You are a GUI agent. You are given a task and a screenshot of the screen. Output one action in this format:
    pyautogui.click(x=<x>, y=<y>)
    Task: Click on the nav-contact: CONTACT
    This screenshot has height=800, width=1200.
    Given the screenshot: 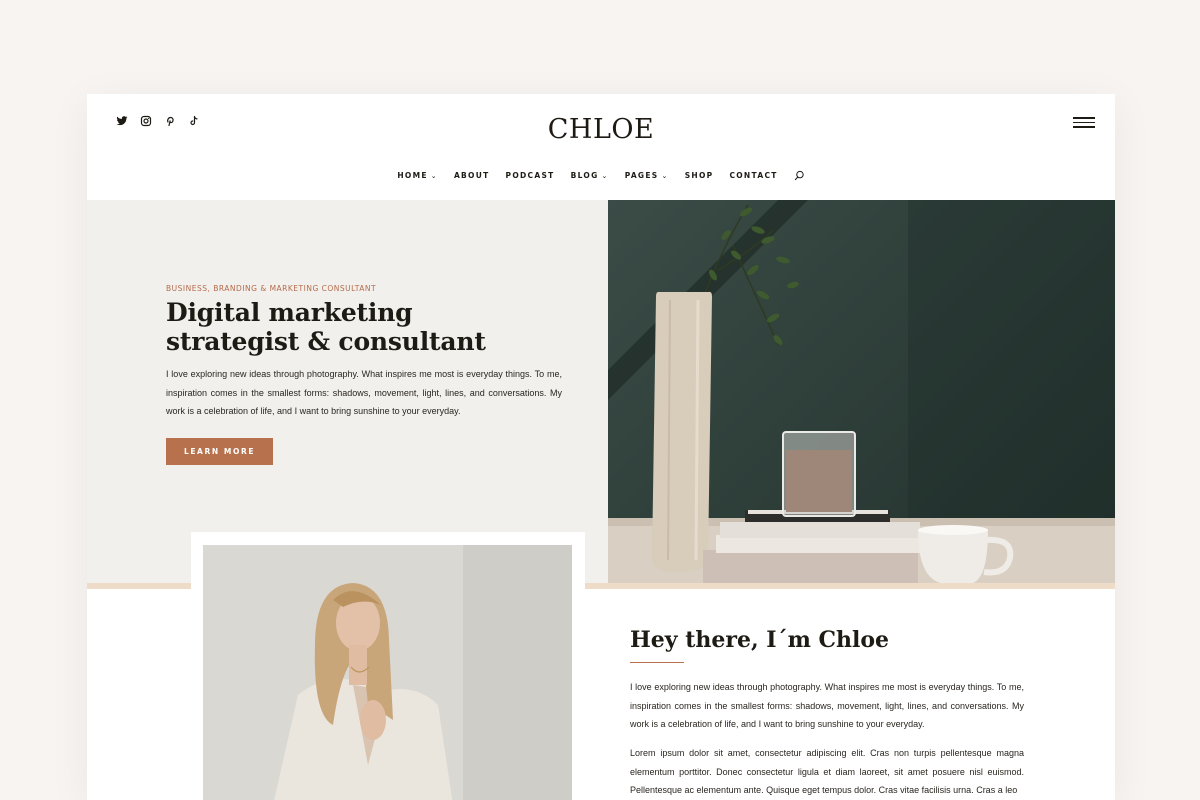 What is the action you would take?
    pyautogui.click(x=753, y=175)
    